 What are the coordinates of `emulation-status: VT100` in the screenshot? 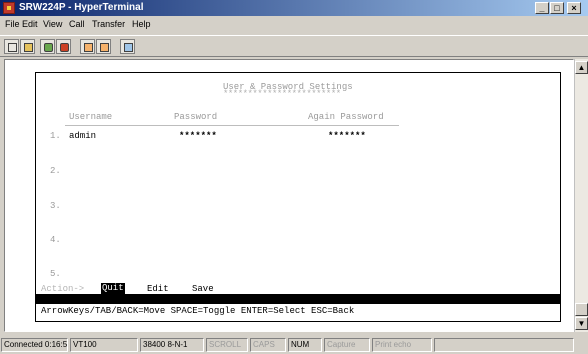 It's located at (104, 345).